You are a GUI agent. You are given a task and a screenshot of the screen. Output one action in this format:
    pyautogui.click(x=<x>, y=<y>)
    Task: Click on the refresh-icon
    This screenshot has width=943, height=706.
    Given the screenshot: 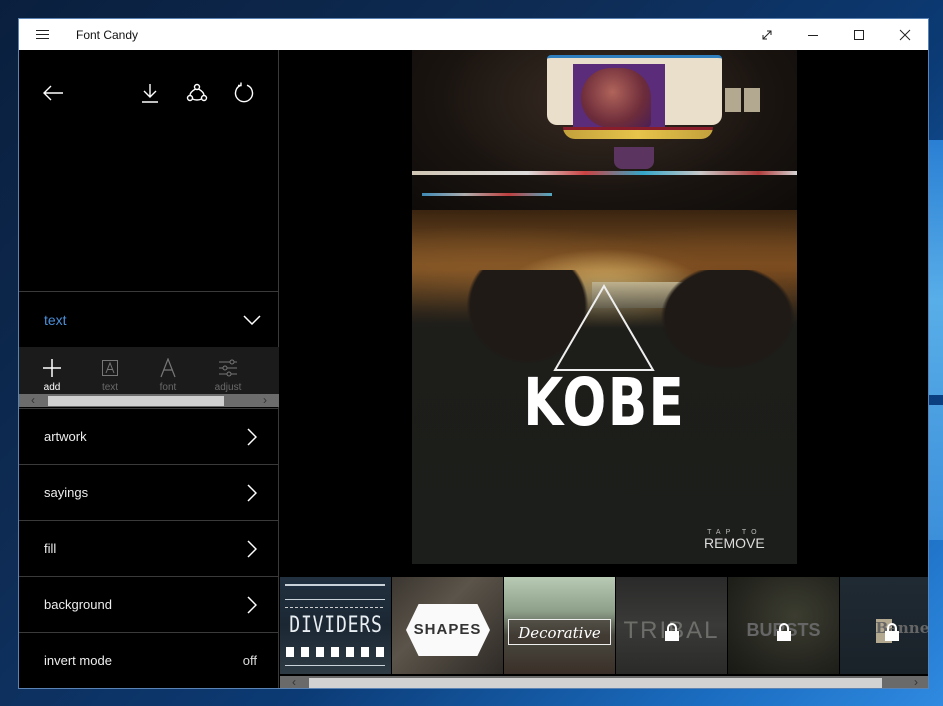 What is the action you would take?
    pyautogui.click(x=244, y=92)
    